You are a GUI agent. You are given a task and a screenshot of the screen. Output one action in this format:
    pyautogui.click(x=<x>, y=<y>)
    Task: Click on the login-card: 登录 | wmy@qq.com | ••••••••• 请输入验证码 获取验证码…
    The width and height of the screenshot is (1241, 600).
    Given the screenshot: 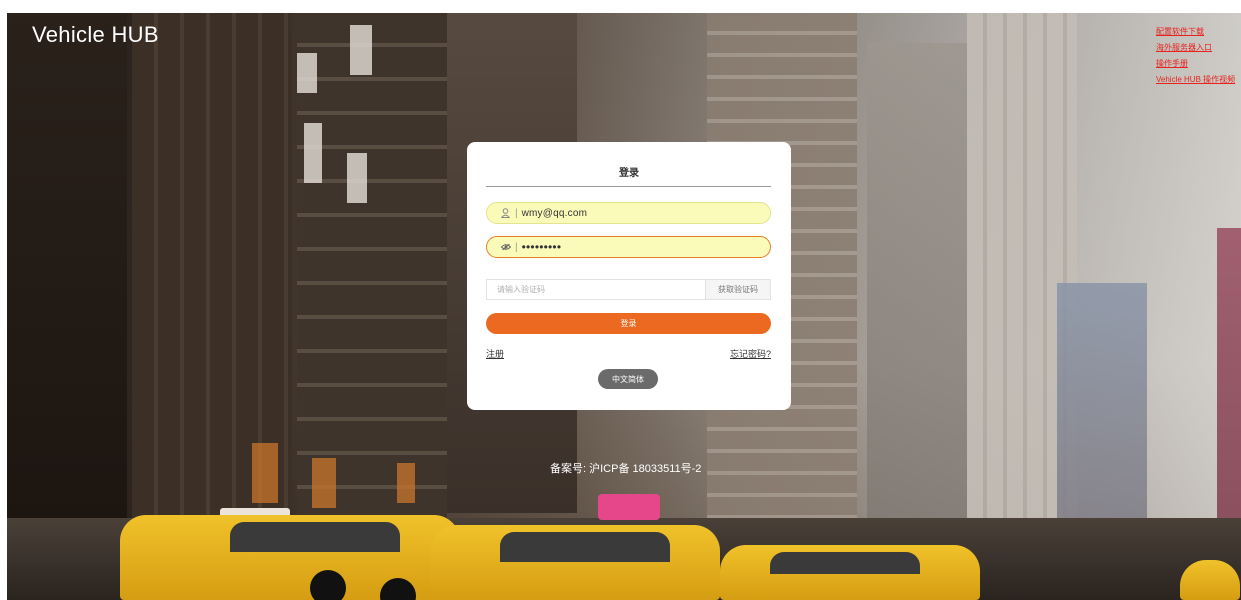 What is the action you would take?
    pyautogui.click(x=629, y=276)
    